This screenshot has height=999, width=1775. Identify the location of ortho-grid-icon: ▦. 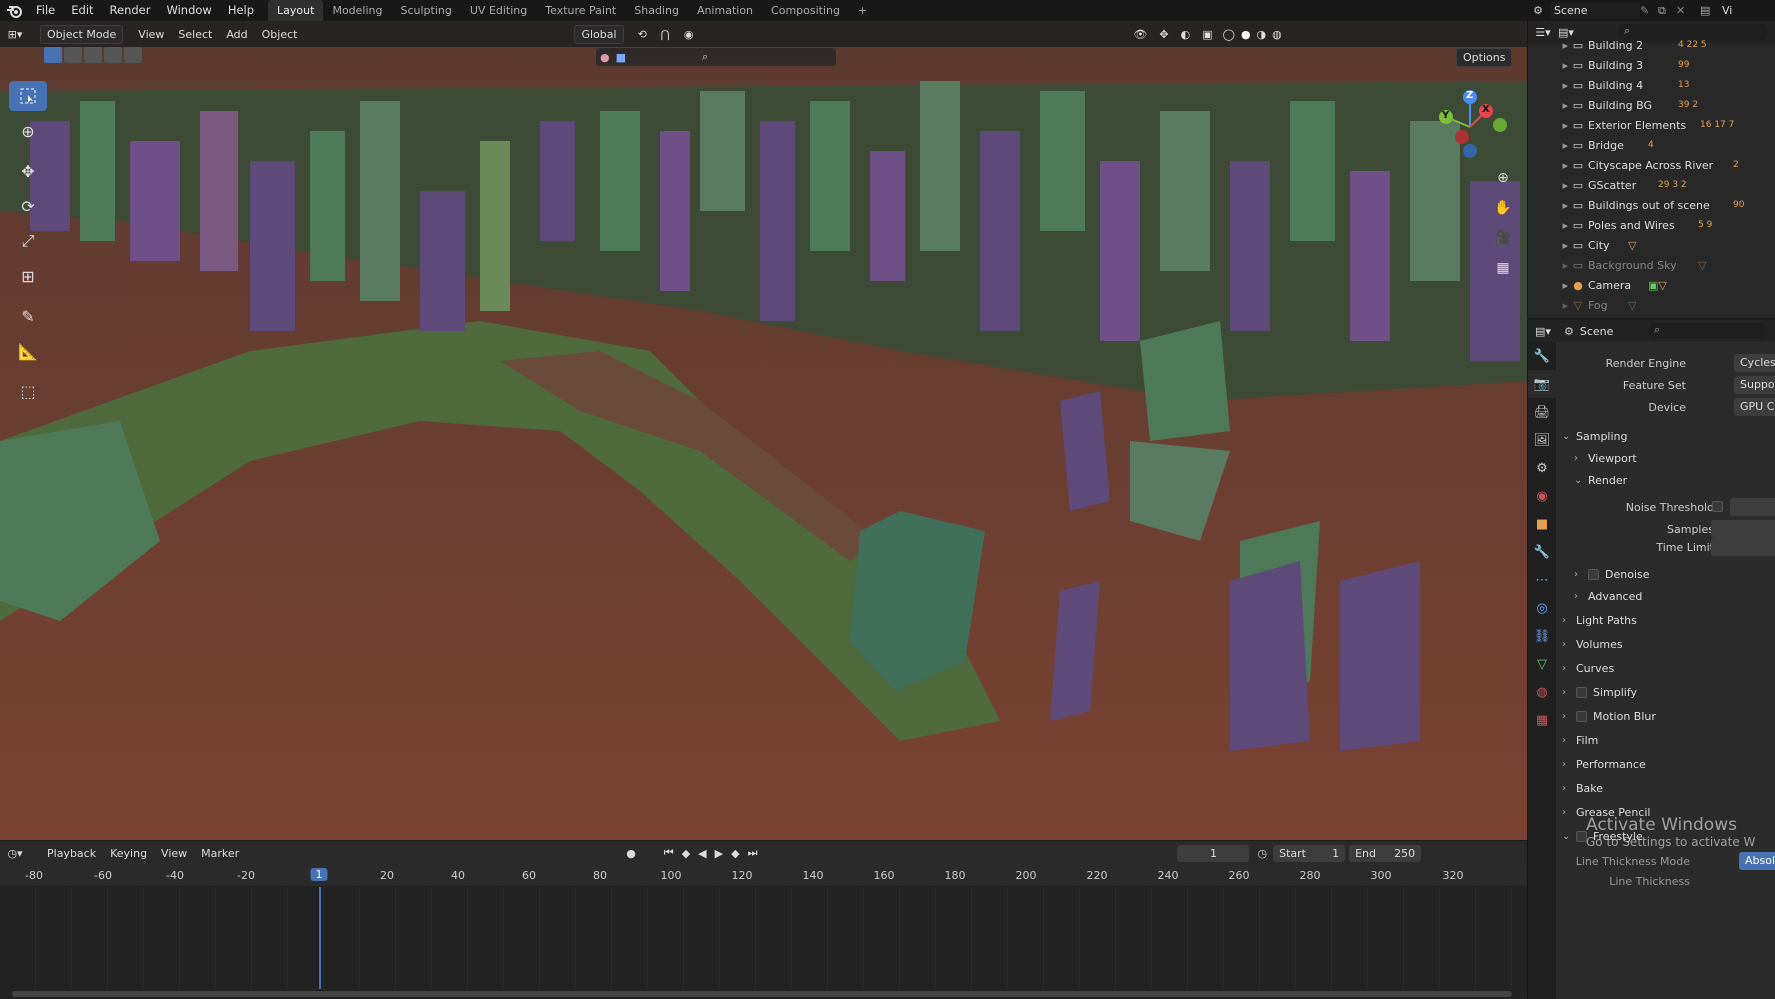
(1503, 268).